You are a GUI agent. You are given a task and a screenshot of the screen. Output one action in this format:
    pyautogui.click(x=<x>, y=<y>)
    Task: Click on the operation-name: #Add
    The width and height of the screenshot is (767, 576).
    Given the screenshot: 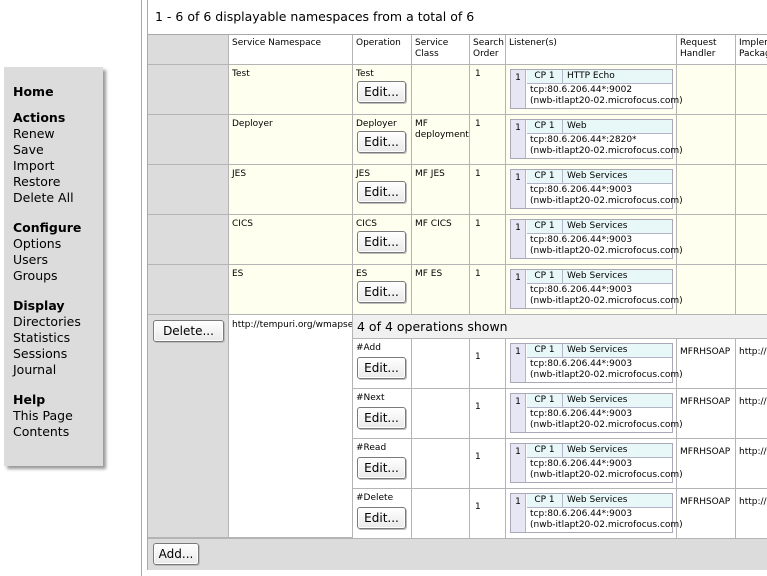 What is the action you would take?
    pyautogui.click(x=368, y=348)
    